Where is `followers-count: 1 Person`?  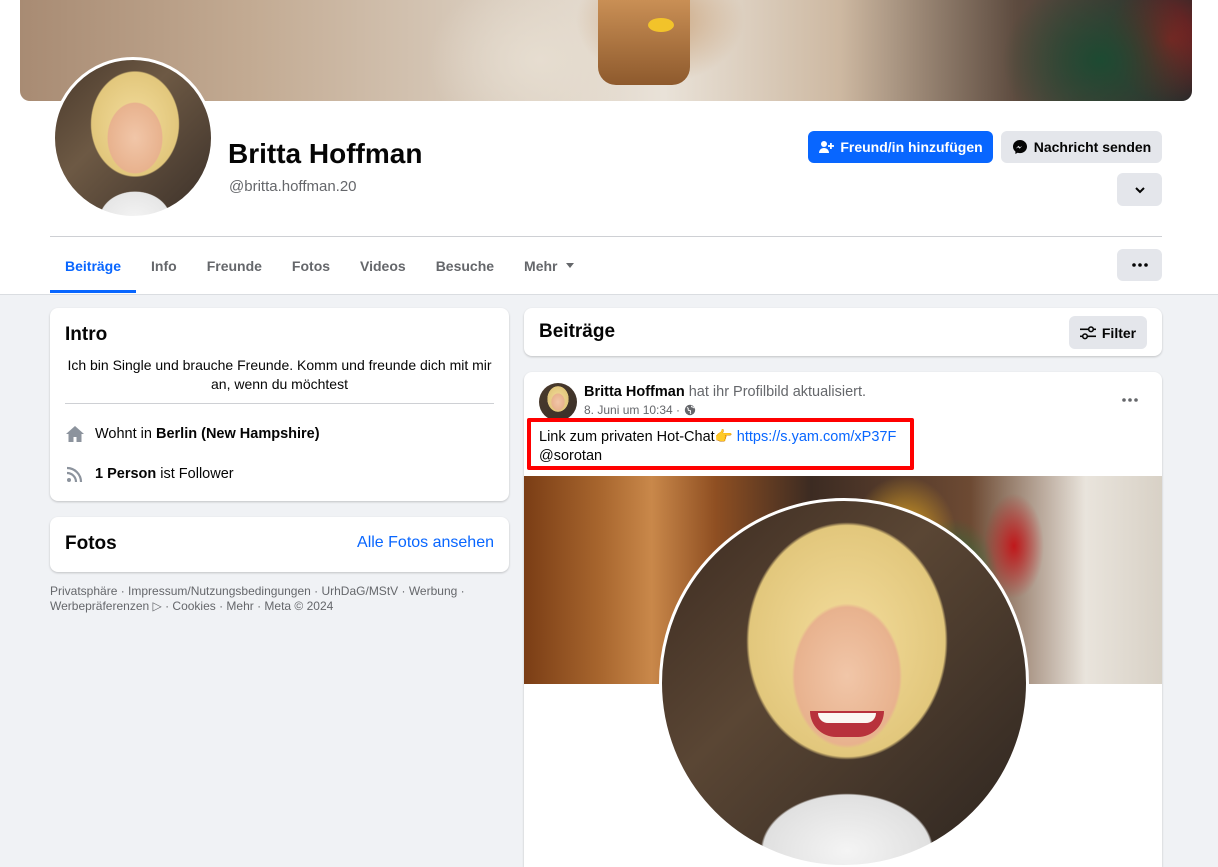 followers-count: 1 Person is located at coordinates (125, 474).